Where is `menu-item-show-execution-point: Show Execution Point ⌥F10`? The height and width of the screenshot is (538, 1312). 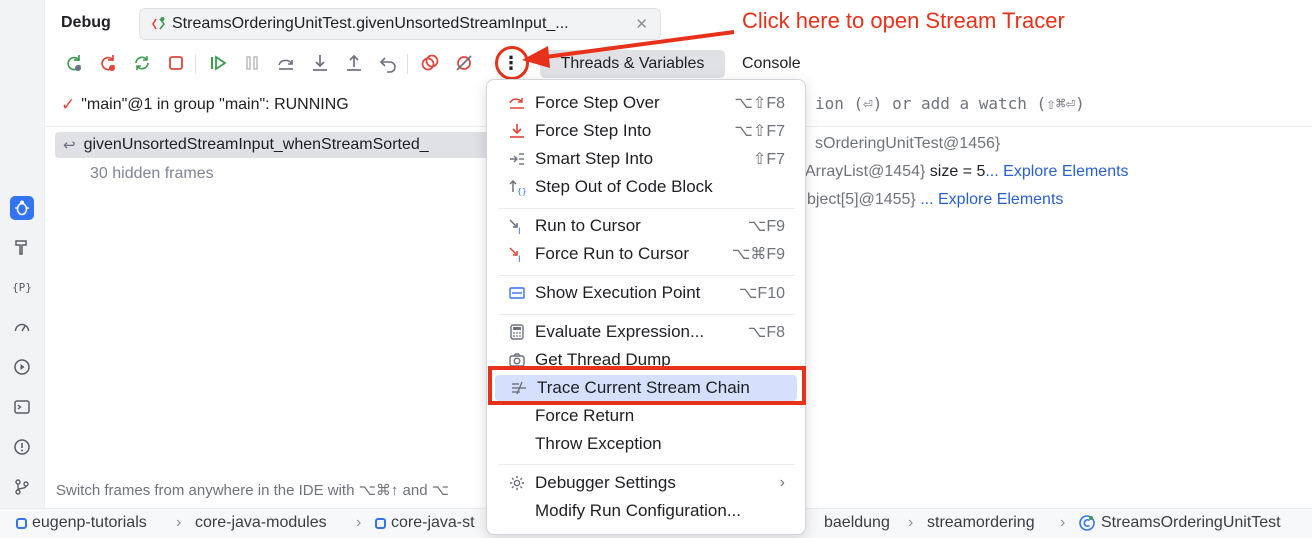
menu-item-show-execution-point: Show Execution Point ⌥F10 is located at coordinates (646, 293).